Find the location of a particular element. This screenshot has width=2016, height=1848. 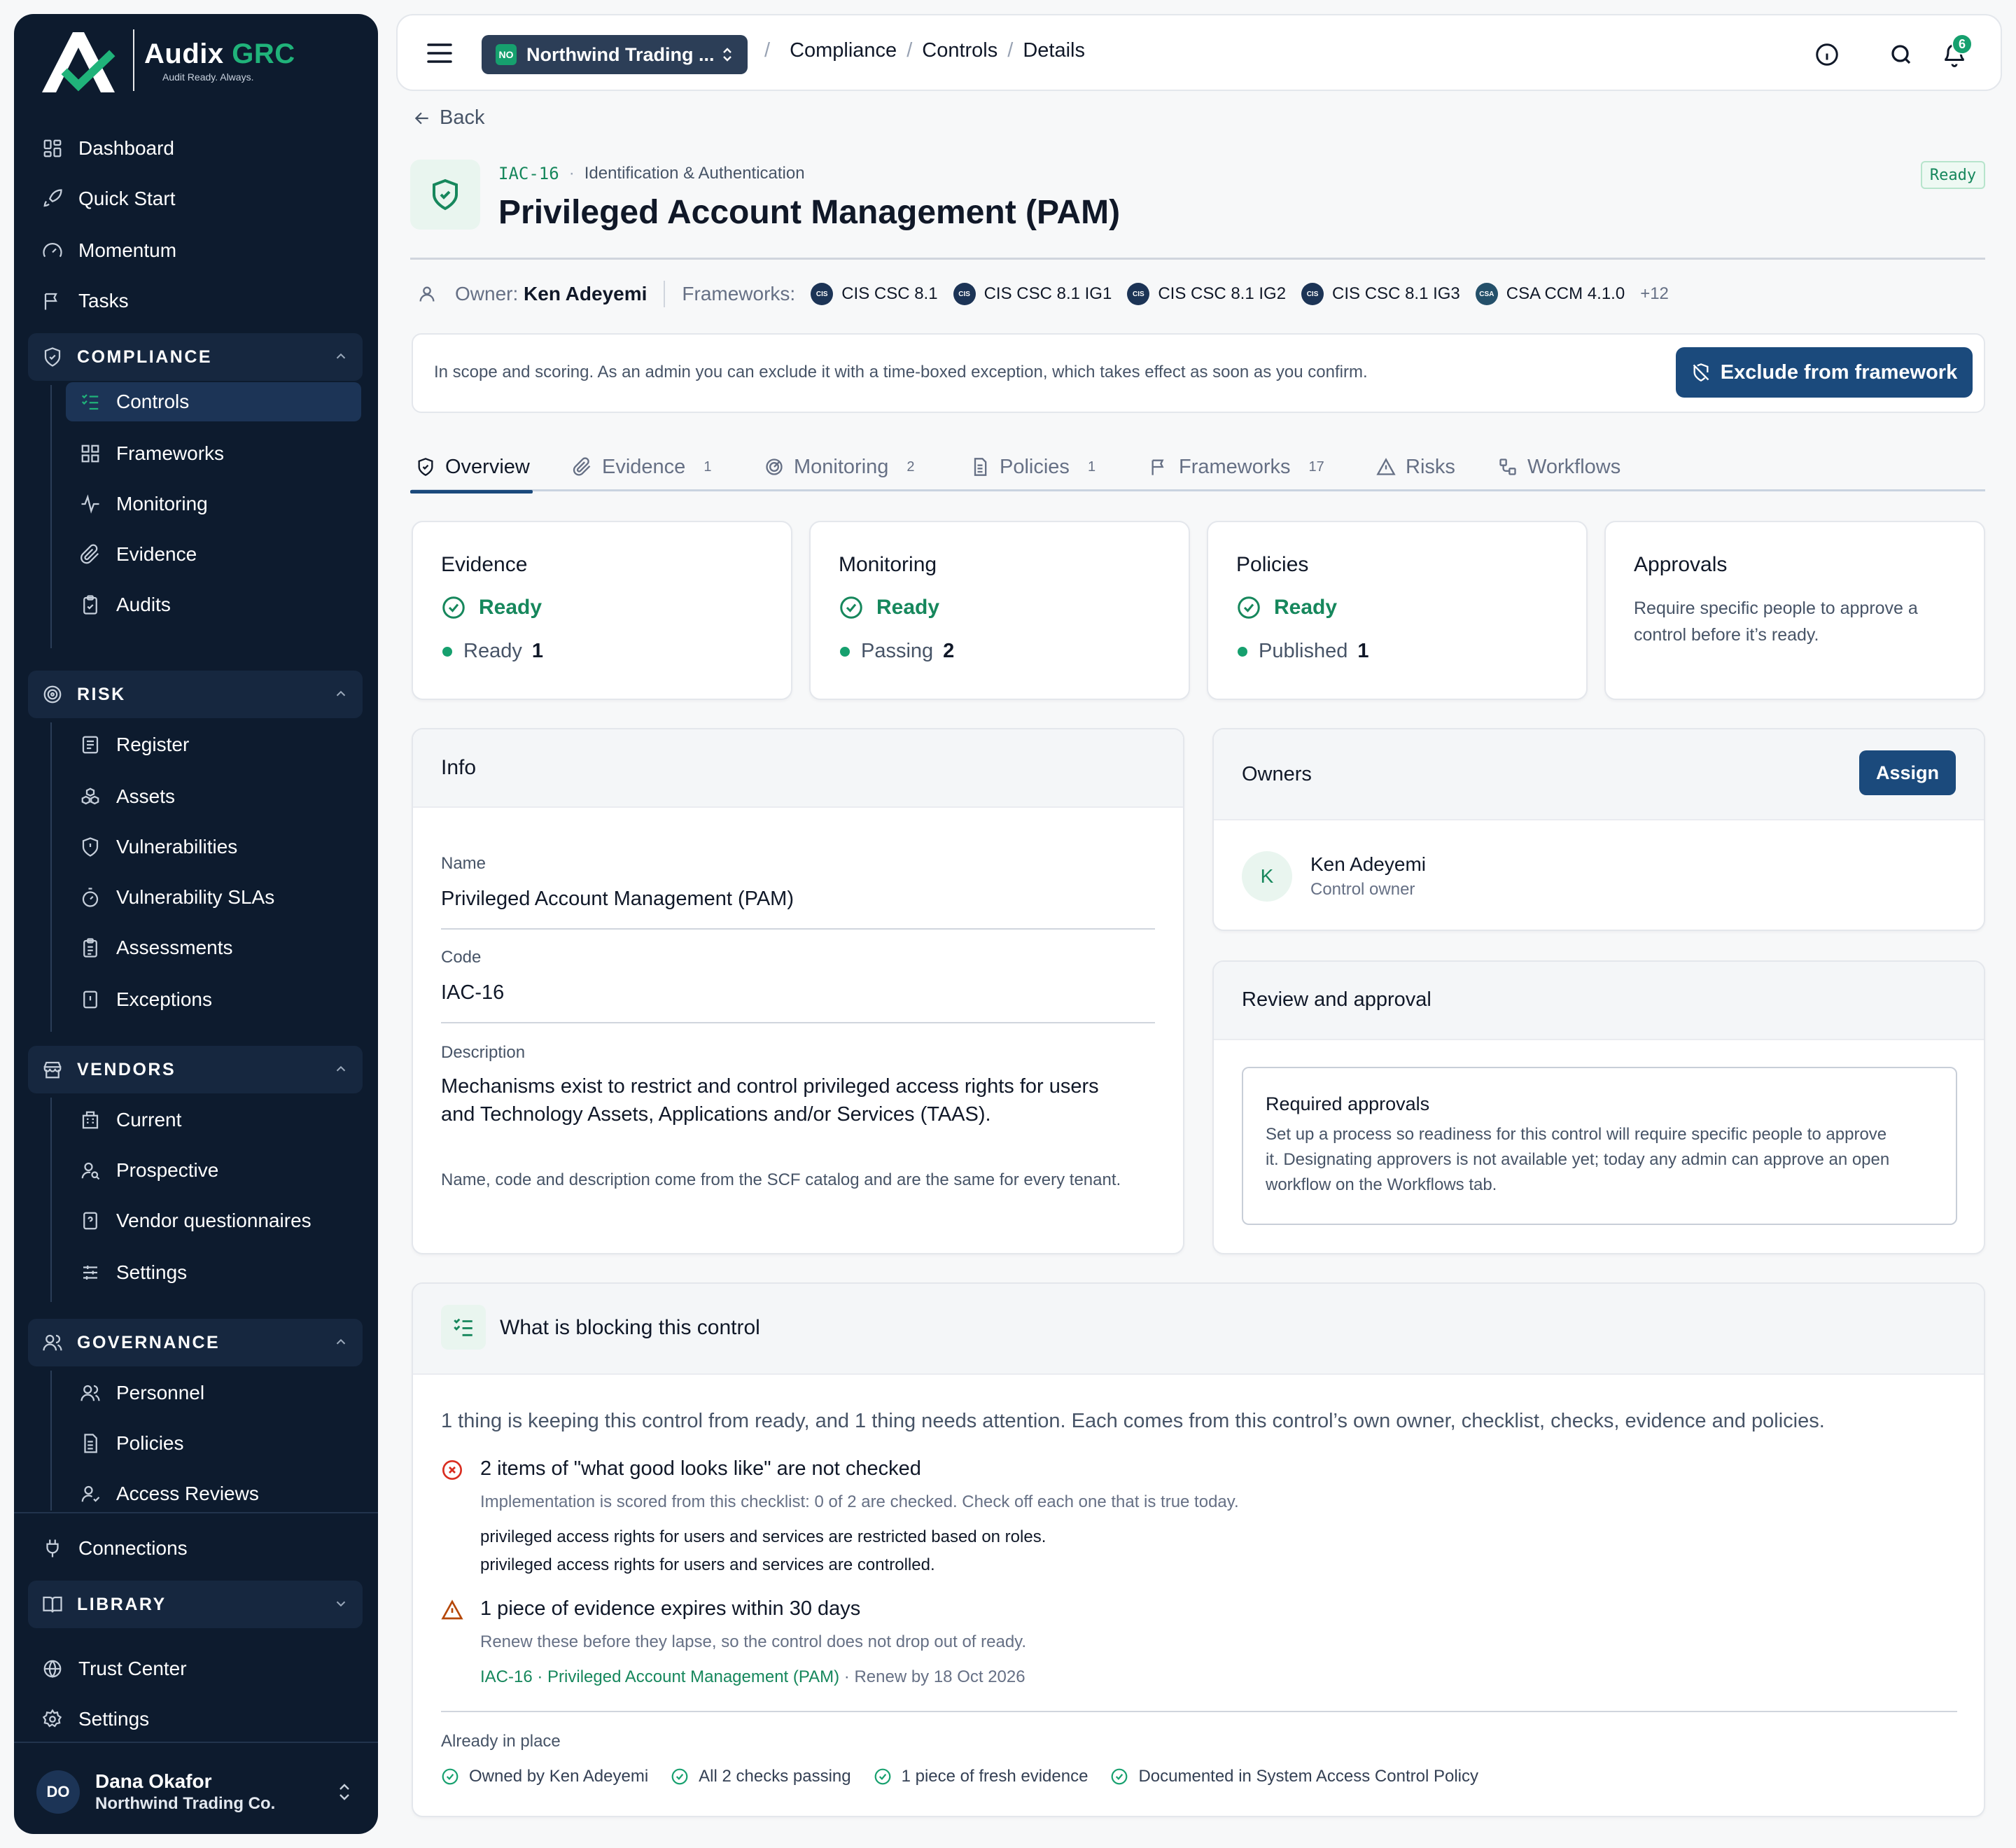

framework-chip: CIS CIS CSC 8.1 IG2 is located at coordinates (1206, 294).